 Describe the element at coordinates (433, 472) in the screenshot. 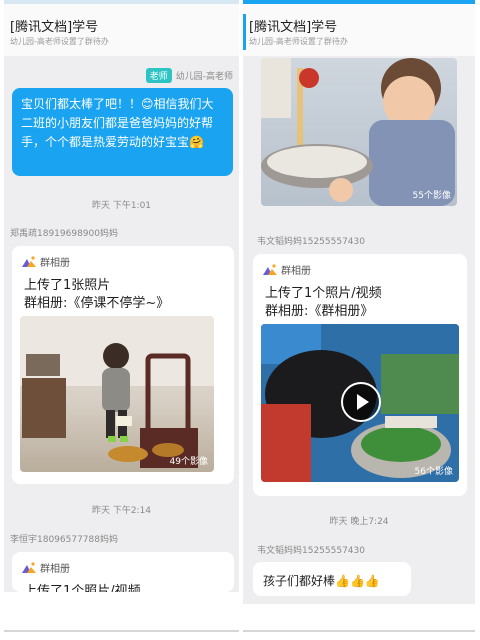

I see `photo-count: 56个影像` at that location.